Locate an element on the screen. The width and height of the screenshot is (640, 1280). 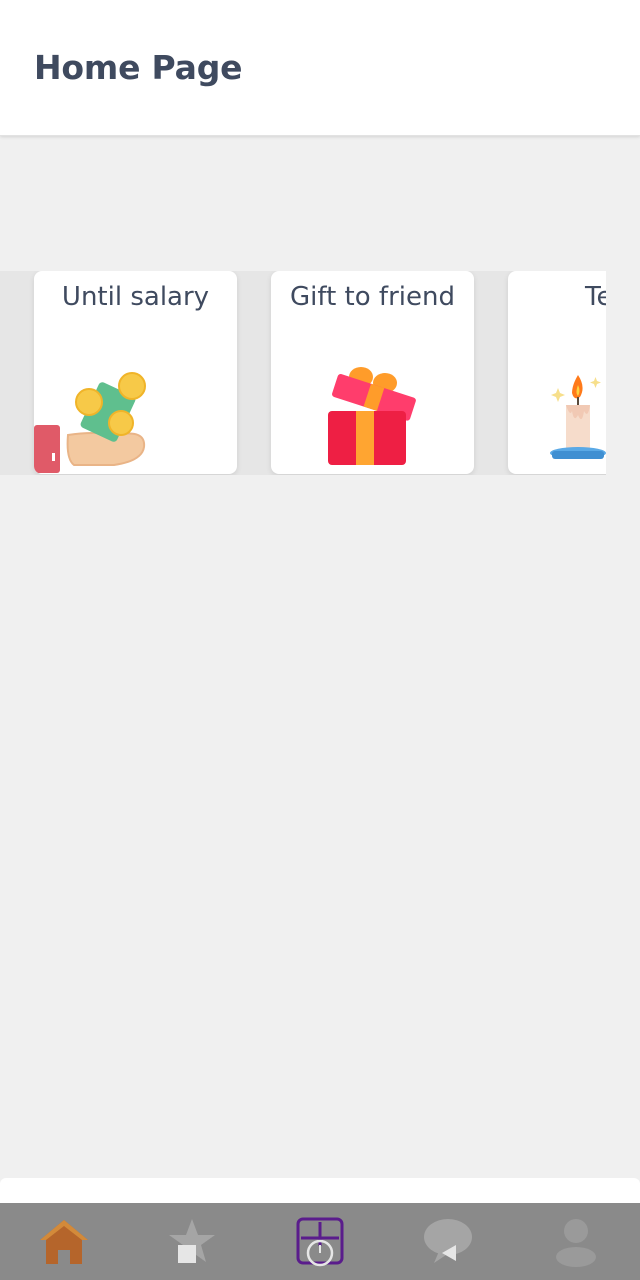
card-candle: Te is located at coordinates (557, 372).